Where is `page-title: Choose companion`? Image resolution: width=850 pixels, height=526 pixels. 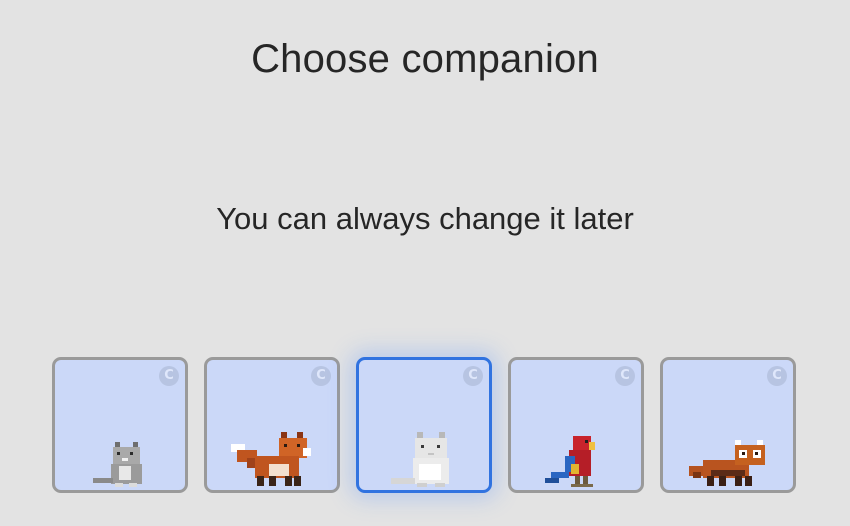 page-title: Choose companion is located at coordinates (425, 59).